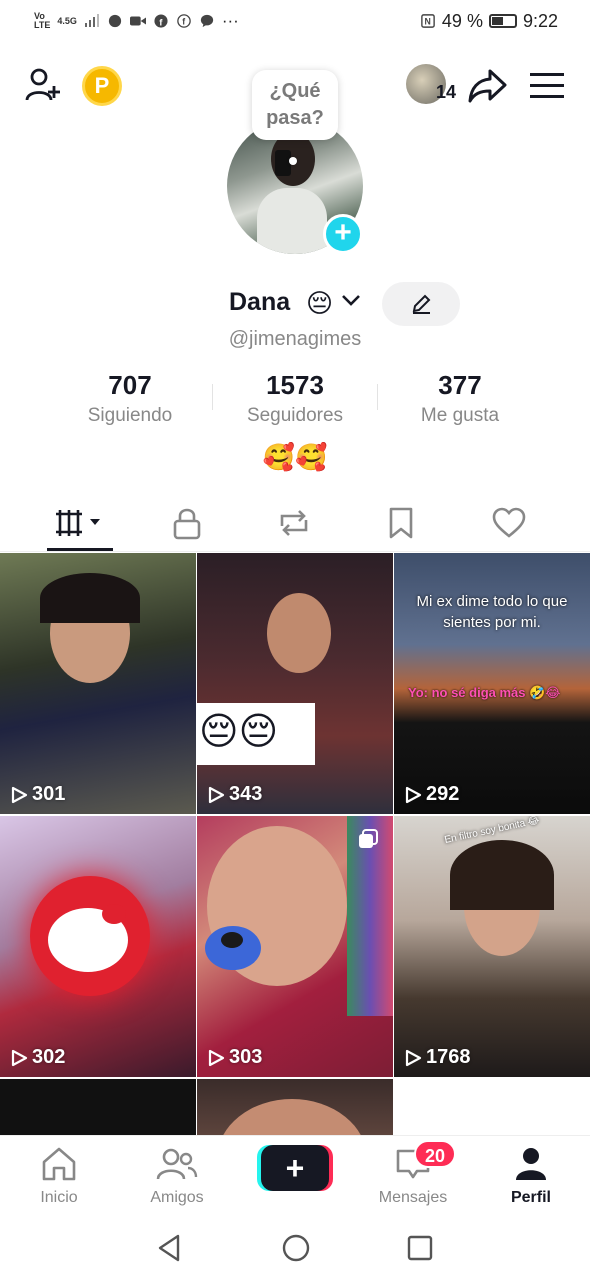  Describe the element at coordinates (343, 234) in the screenshot. I see `add-story-button: +` at that location.